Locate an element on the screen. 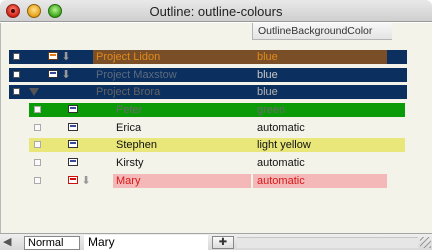  resize-grip is located at coordinates (425, 242).